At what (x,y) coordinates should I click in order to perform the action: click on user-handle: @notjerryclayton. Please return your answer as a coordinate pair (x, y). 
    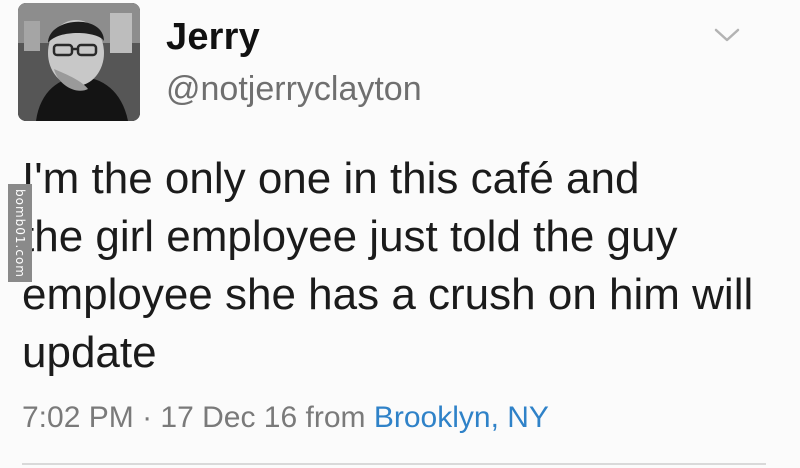
    Looking at the image, I should click on (294, 89).